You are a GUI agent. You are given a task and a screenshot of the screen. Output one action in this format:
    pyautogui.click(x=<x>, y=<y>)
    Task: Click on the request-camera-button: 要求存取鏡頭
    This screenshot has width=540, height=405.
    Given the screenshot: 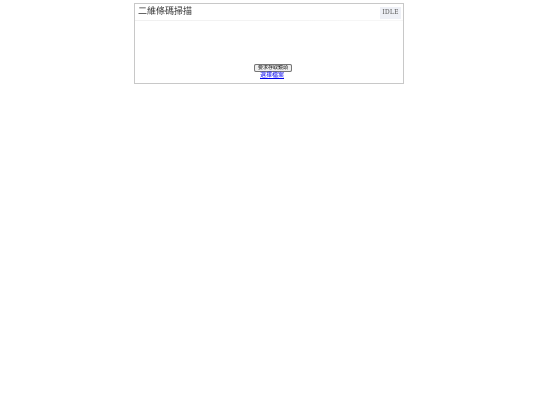 What is the action you would take?
    pyautogui.click(x=273, y=68)
    